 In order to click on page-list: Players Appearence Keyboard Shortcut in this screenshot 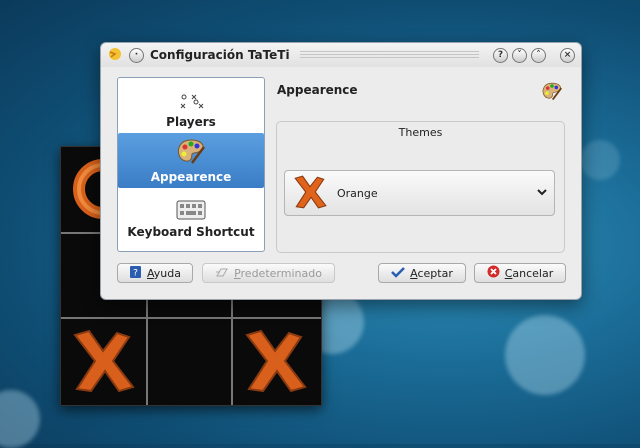, I will do `click(191, 164)`.